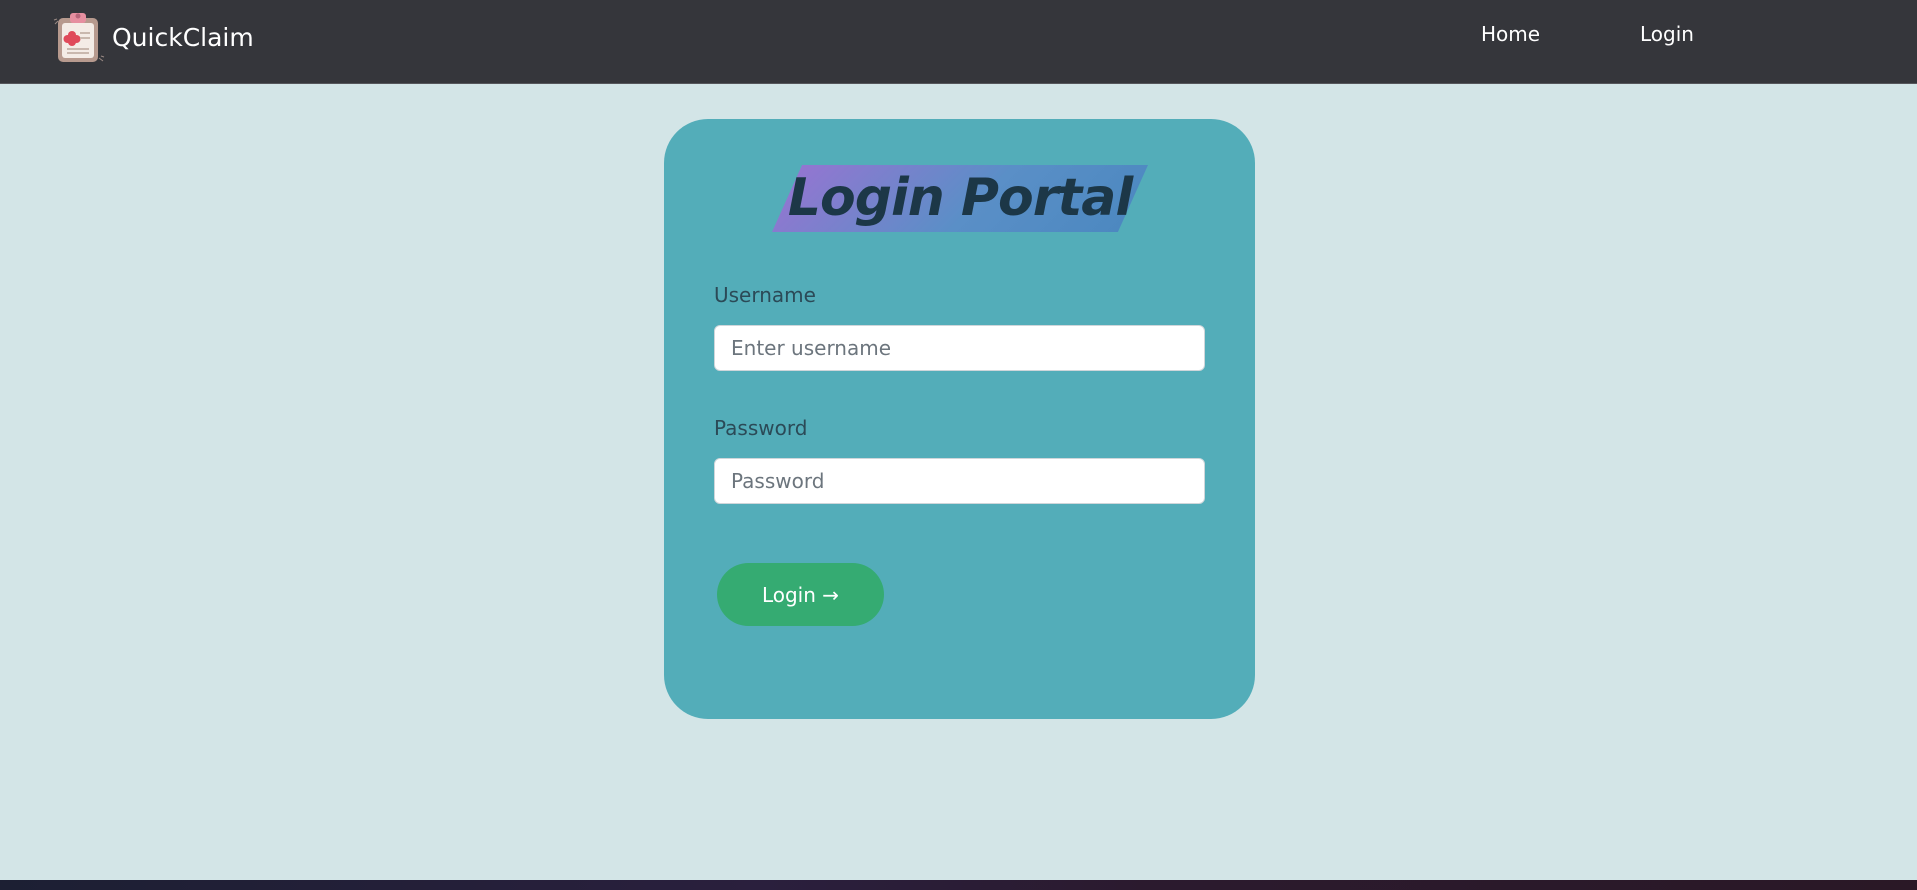 Image resolution: width=1917 pixels, height=890 pixels. What do you see at coordinates (1510, 34) in the screenshot?
I see `nav-link-home: Home` at bounding box center [1510, 34].